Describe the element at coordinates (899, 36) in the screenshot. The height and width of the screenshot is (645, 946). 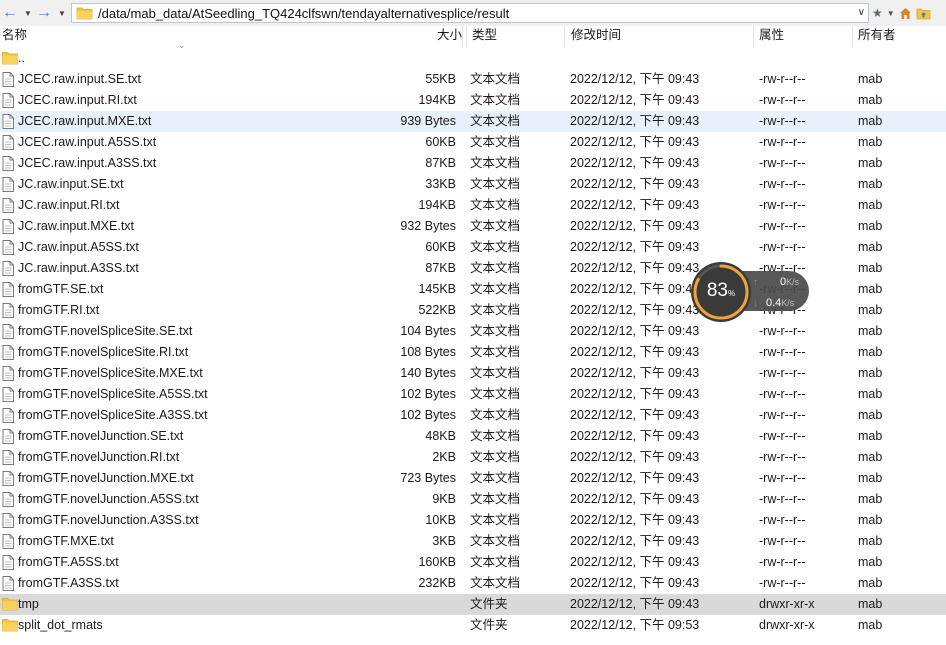
I see `column-owner-header: 所有者` at that location.